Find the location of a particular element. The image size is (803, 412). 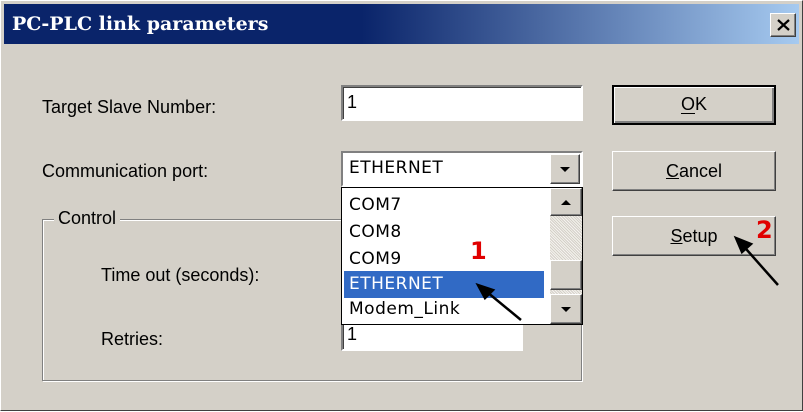

annotation-step-1: 1 is located at coordinates (478, 251).